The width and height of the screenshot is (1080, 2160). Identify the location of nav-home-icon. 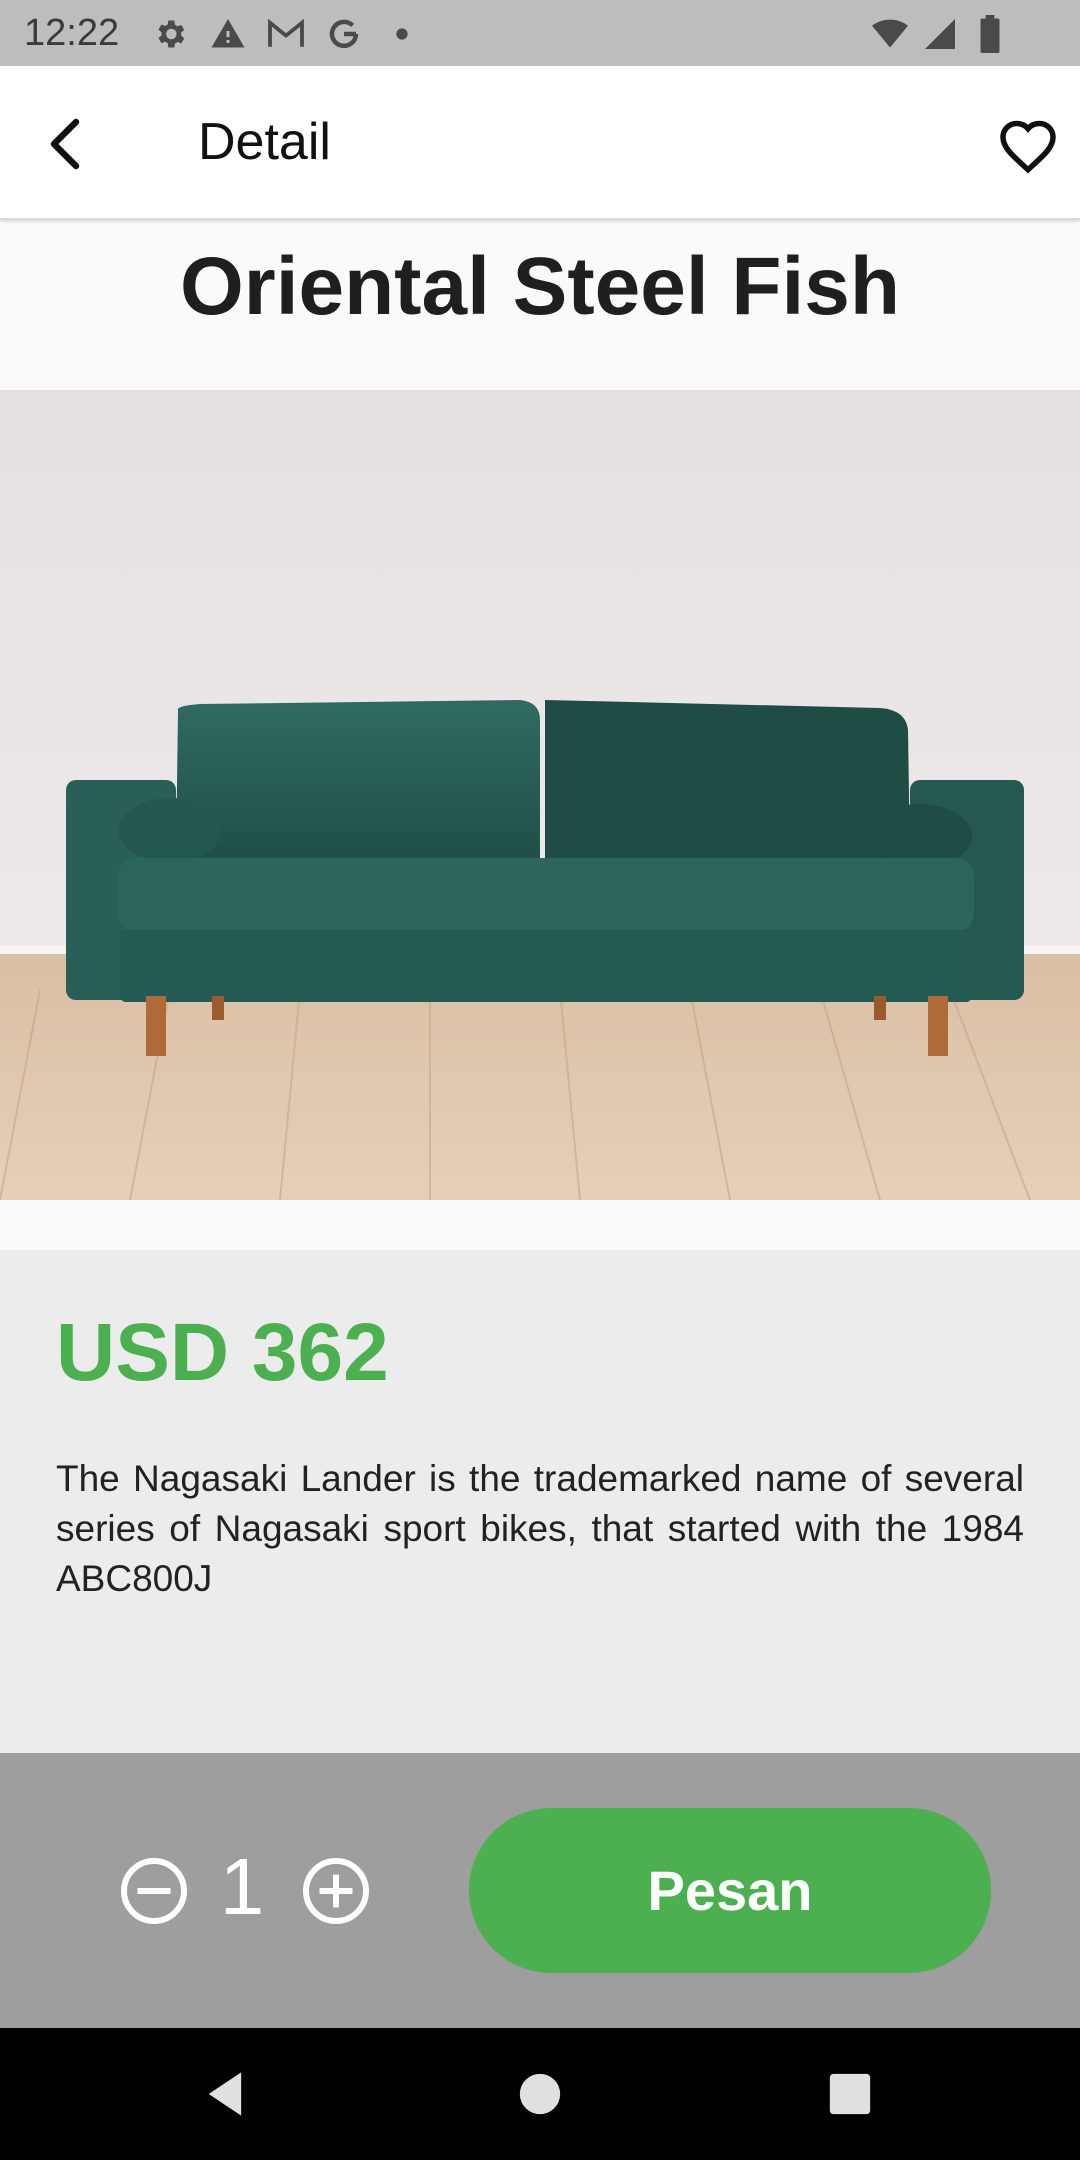
(540, 2094).